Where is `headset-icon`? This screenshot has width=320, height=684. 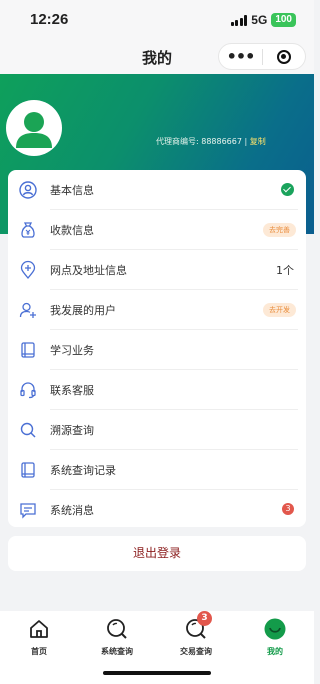
headset-icon is located at coordinates (28, 390).